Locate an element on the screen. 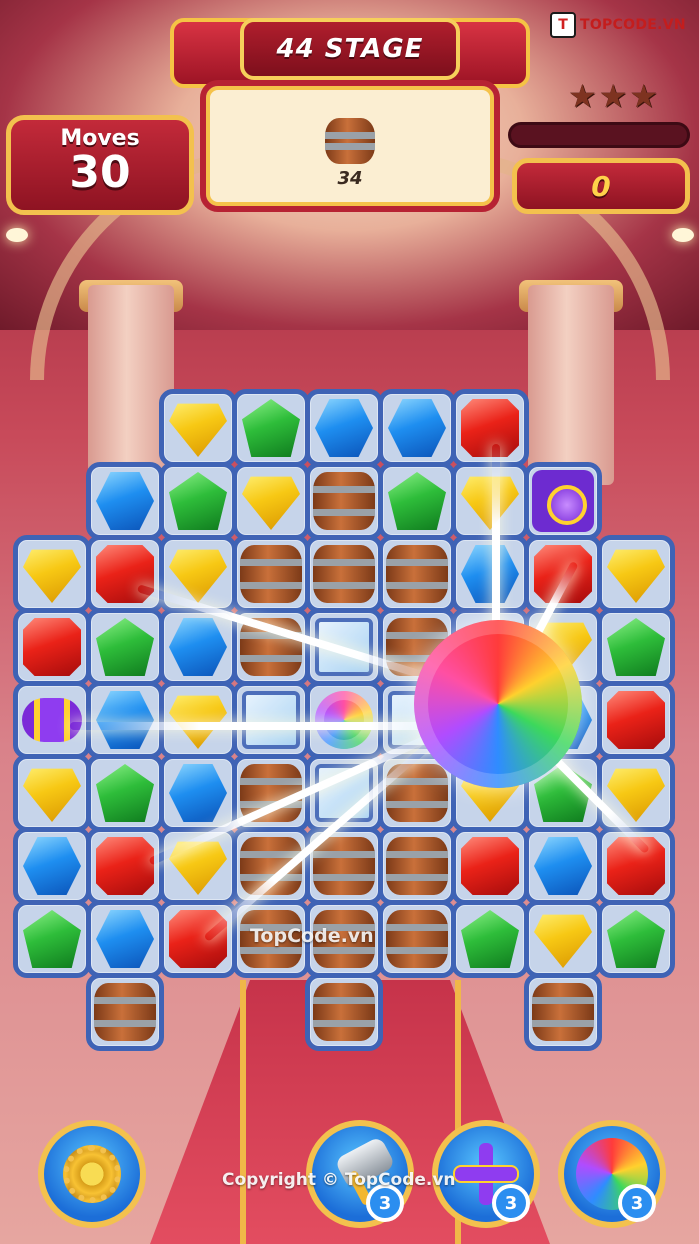 This screenshot has height=1244, width=699. watermark: TopCode.vn is located at coordinates (312, 936).